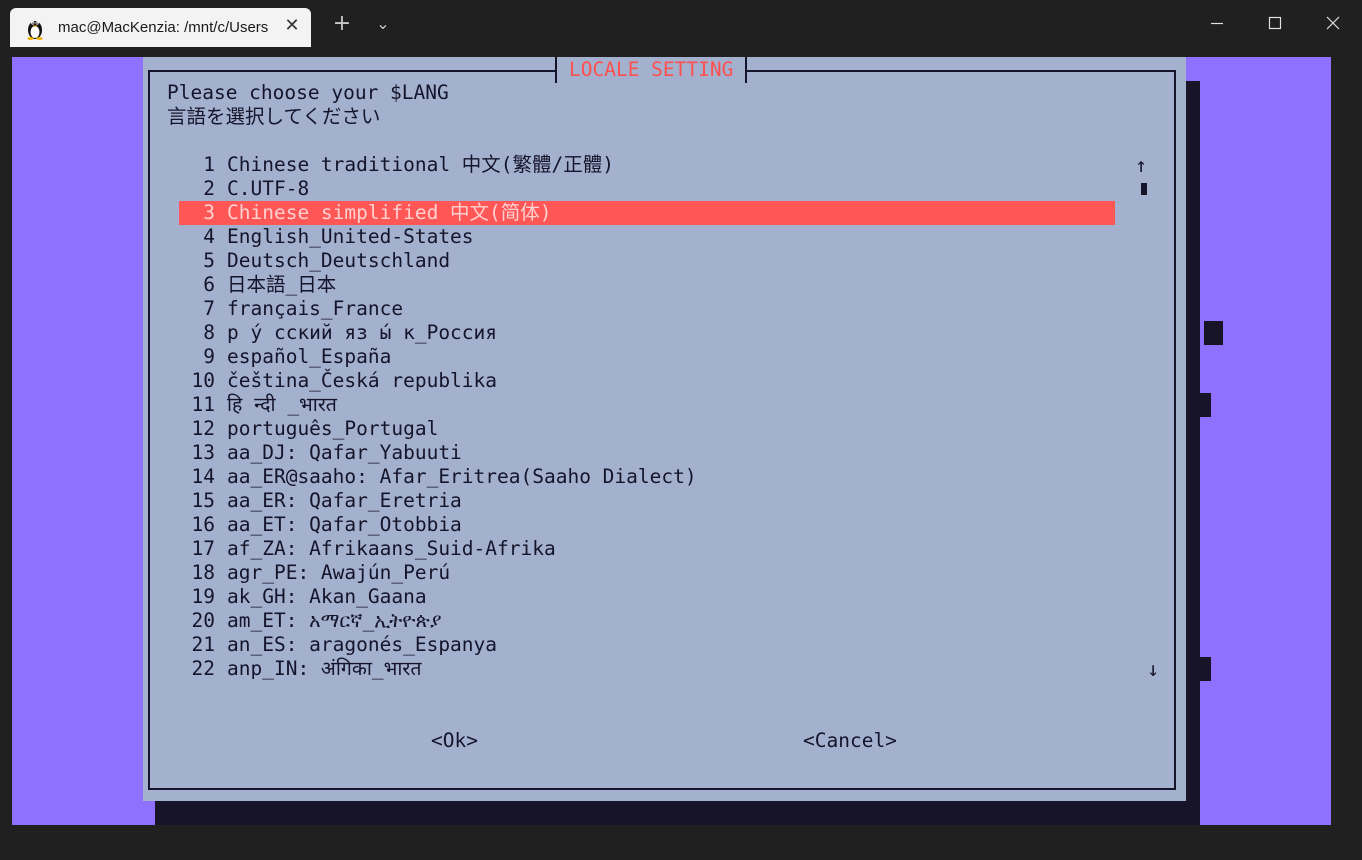  I want to click on locale-list-item: 20 am_ET: አማርኛ_ኢትዮጵያ, so click(647, 621).